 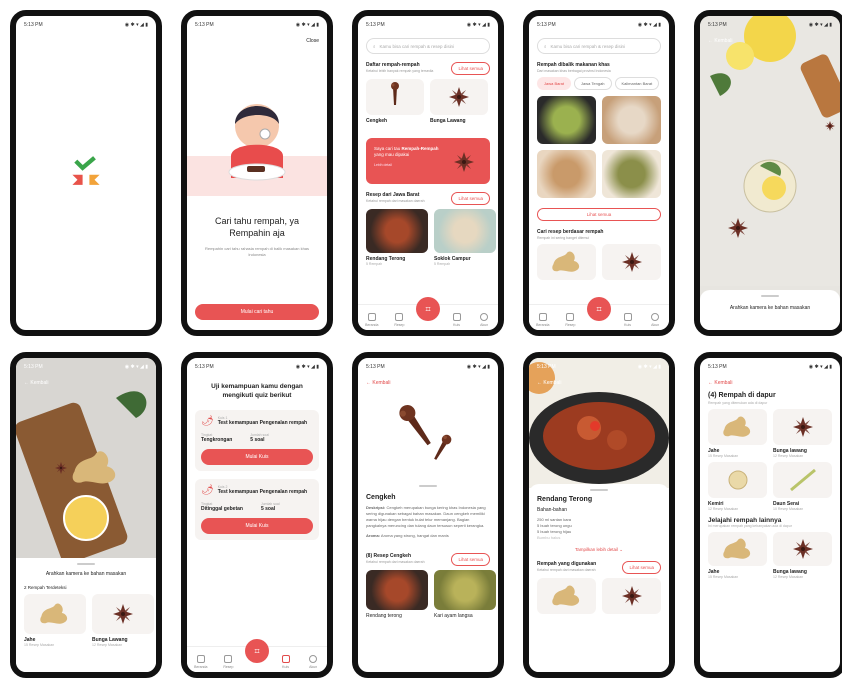 I want to click on chip-jawa-tengah: Jawa Tengah, so click(x=593, y=83).